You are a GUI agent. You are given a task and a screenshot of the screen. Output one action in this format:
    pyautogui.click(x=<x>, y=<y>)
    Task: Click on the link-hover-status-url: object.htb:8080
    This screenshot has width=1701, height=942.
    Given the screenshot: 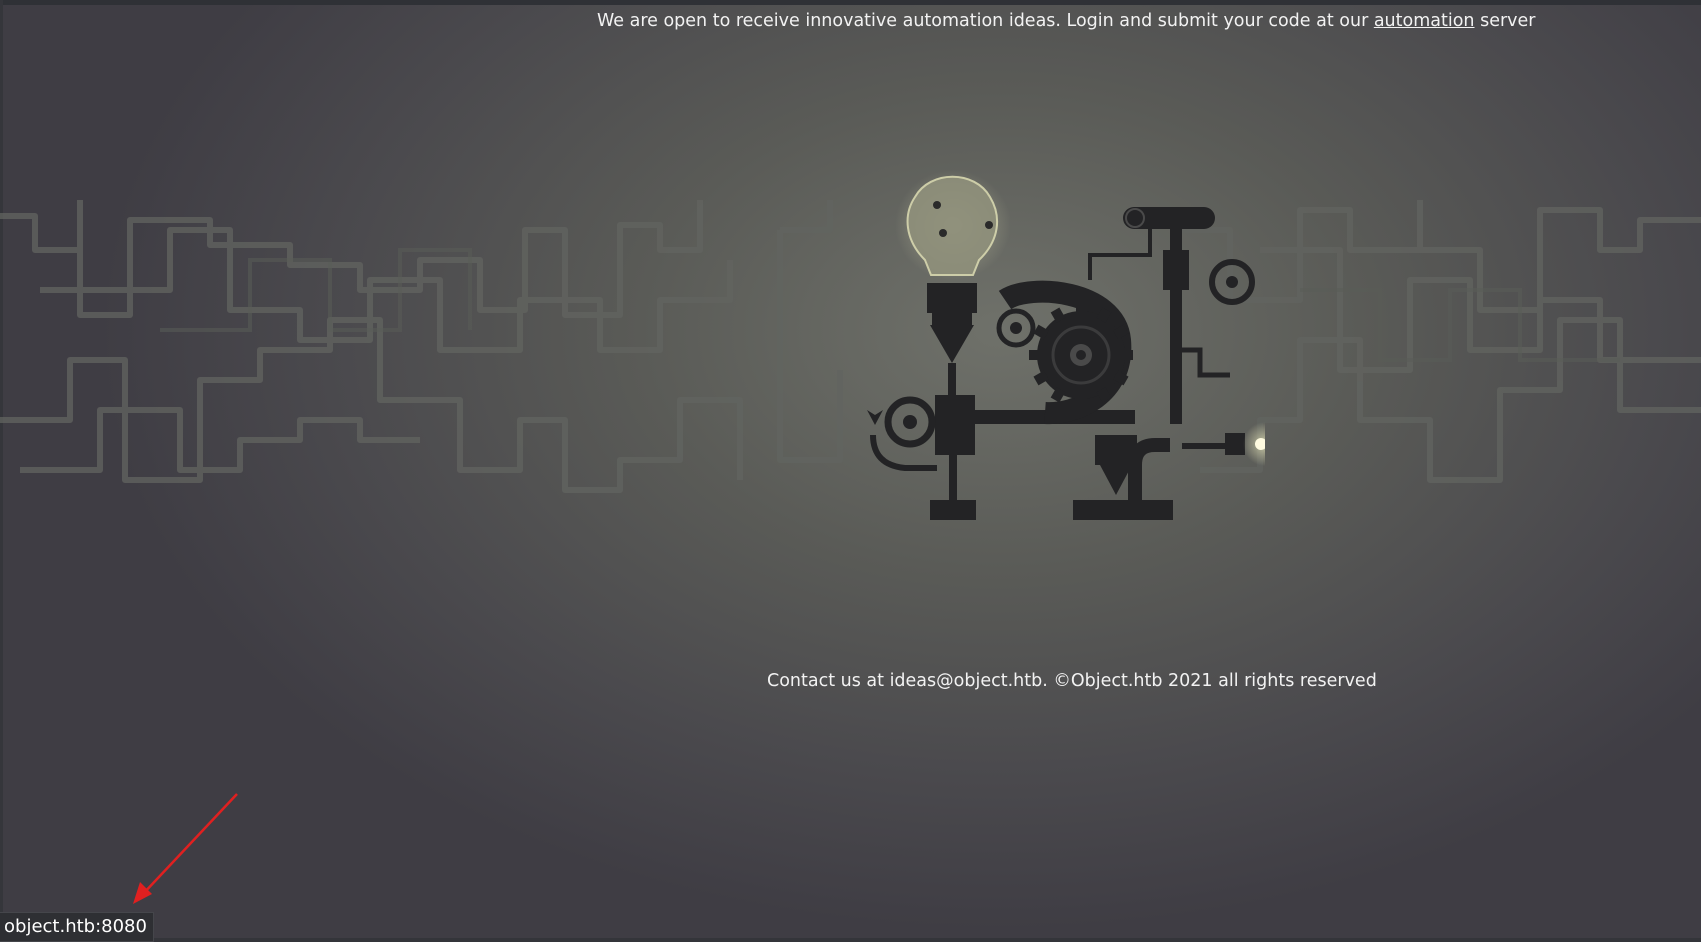 What is the action you would take?
    pyautogui.click(x=77, y=927)
    